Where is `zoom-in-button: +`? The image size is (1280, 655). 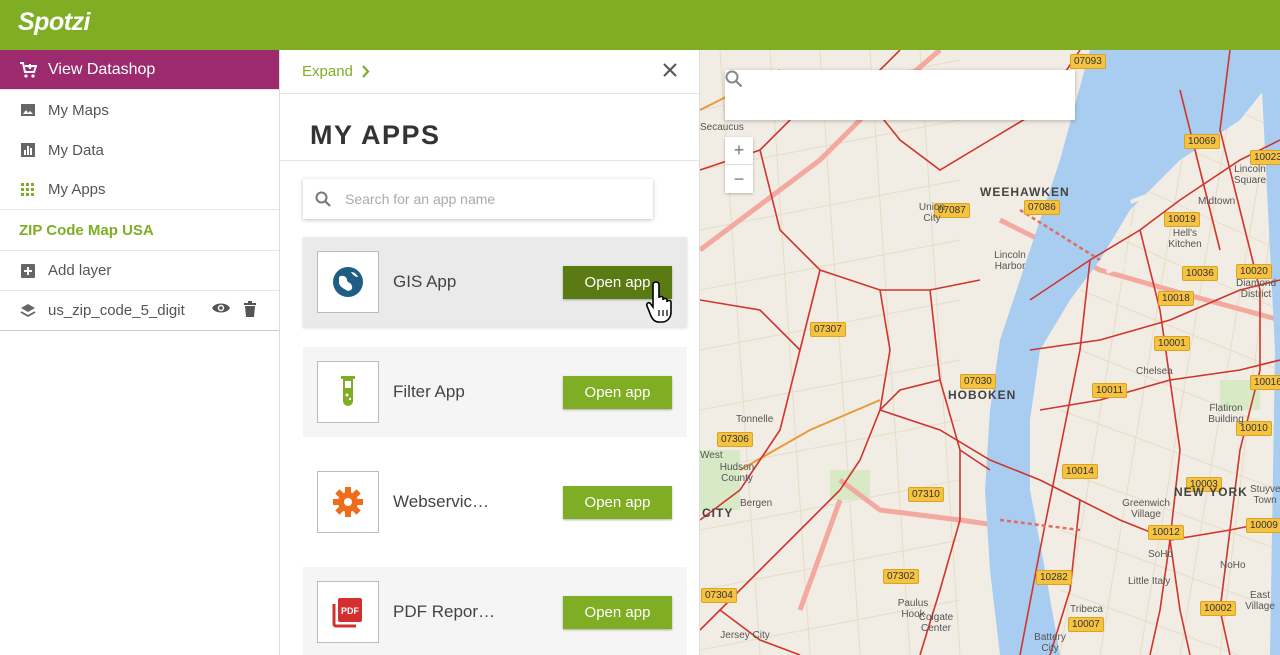
zoom-in-button: + is located at coordinates (739, 151).